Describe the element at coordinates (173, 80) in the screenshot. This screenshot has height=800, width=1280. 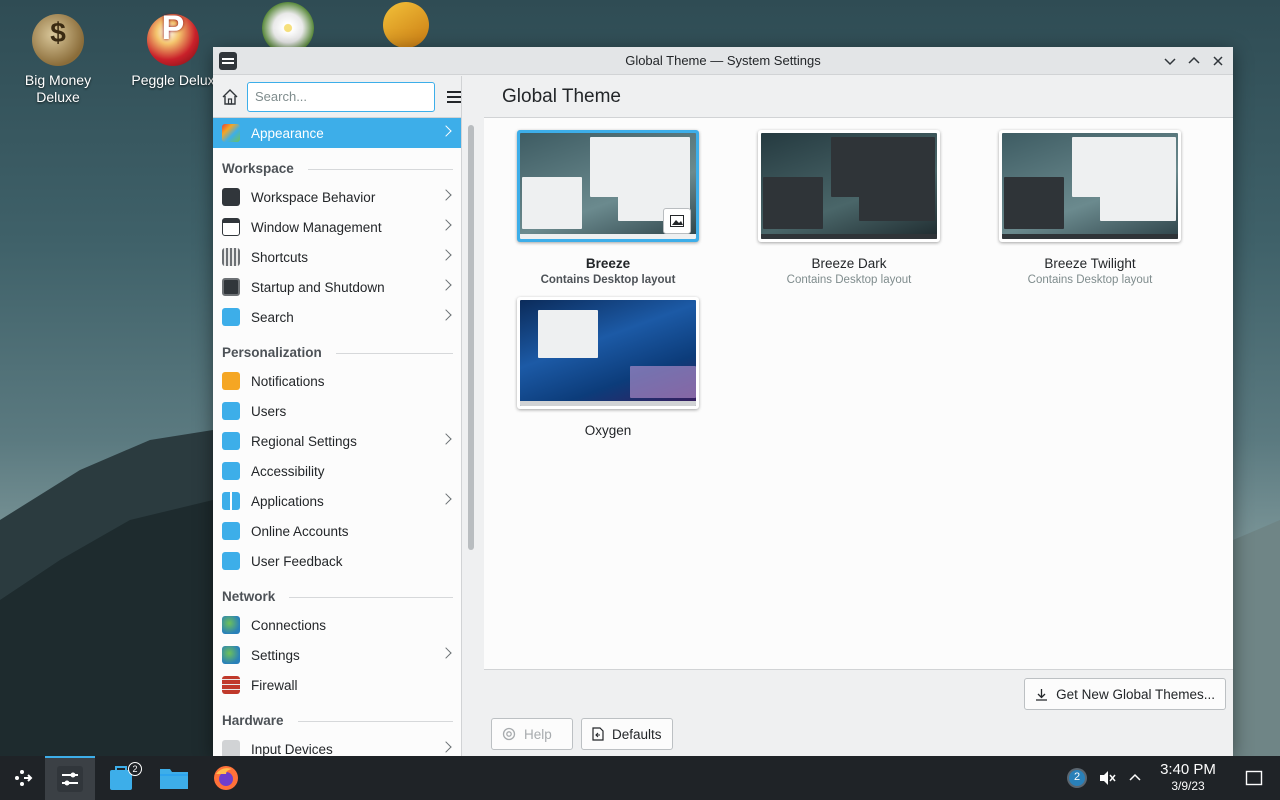
I see `desktop-icon-label: Peggle Delux` at that location.